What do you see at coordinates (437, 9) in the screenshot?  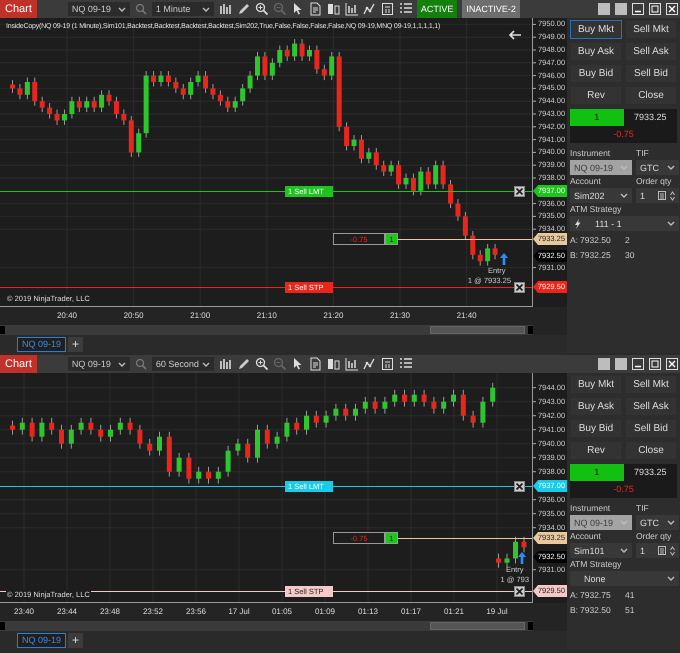 I see `status-label: ACTIVE` at bounding box center [437, 9].